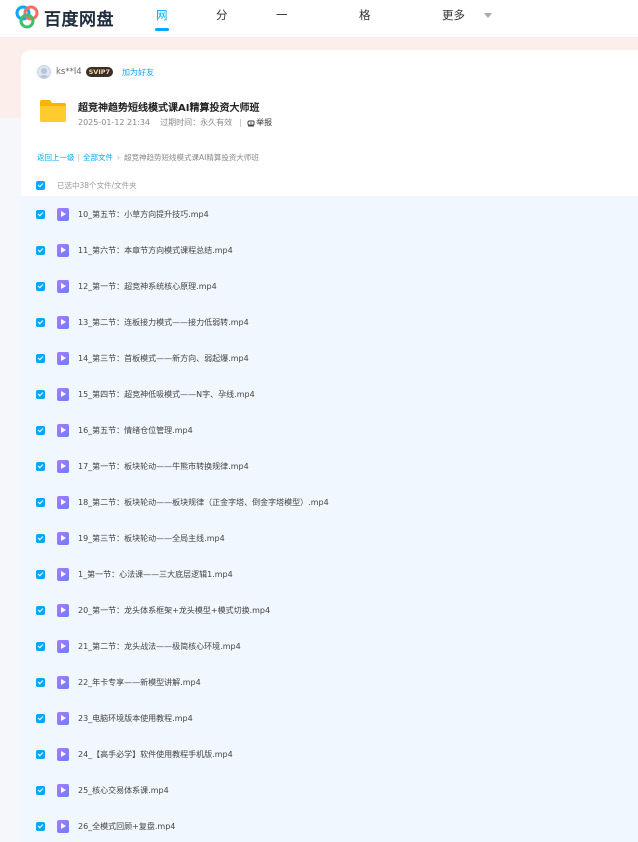  Describe the element at coordinates (203, 502) in the screenshot. I see `file-name: 18_第二节：板块轮动——板块规律（正金字塔、倒金字塔模型）.mp4` at that location.